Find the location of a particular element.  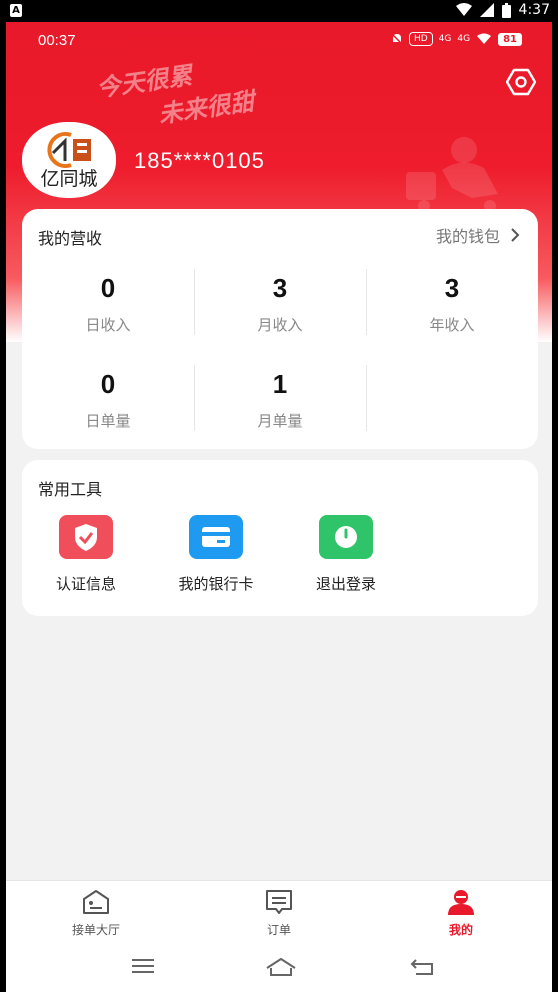

stat-label: 日单量 is located at coordinates (108, 421).